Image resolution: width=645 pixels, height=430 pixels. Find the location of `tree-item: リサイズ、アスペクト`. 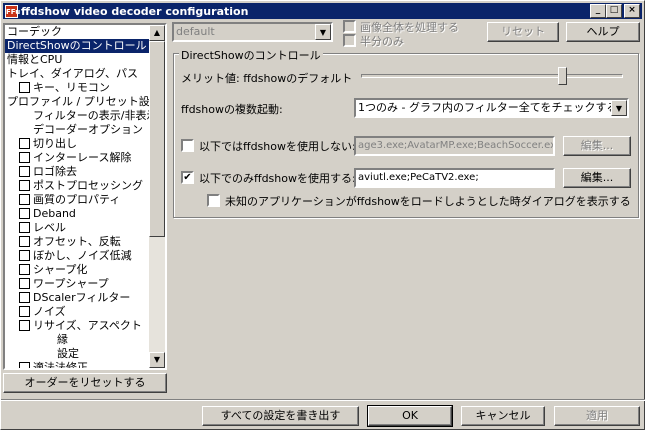

tree-item: リサイズ、アスペクト is located at coordinates (80, 326).